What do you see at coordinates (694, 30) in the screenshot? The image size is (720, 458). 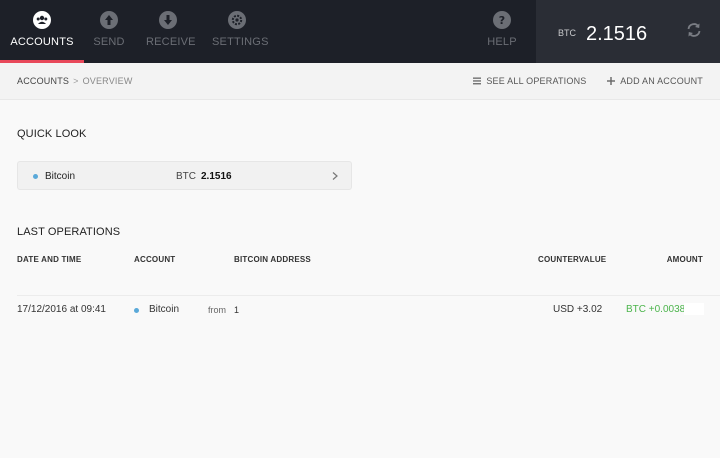 I see `sync-icon` at bounding box center [694, 30].